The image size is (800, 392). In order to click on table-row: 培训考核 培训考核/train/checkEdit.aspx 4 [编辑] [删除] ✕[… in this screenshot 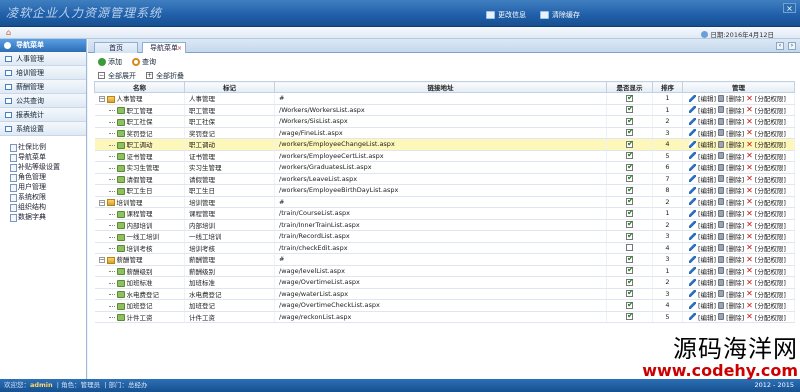, I will do `click(444, 248)`.